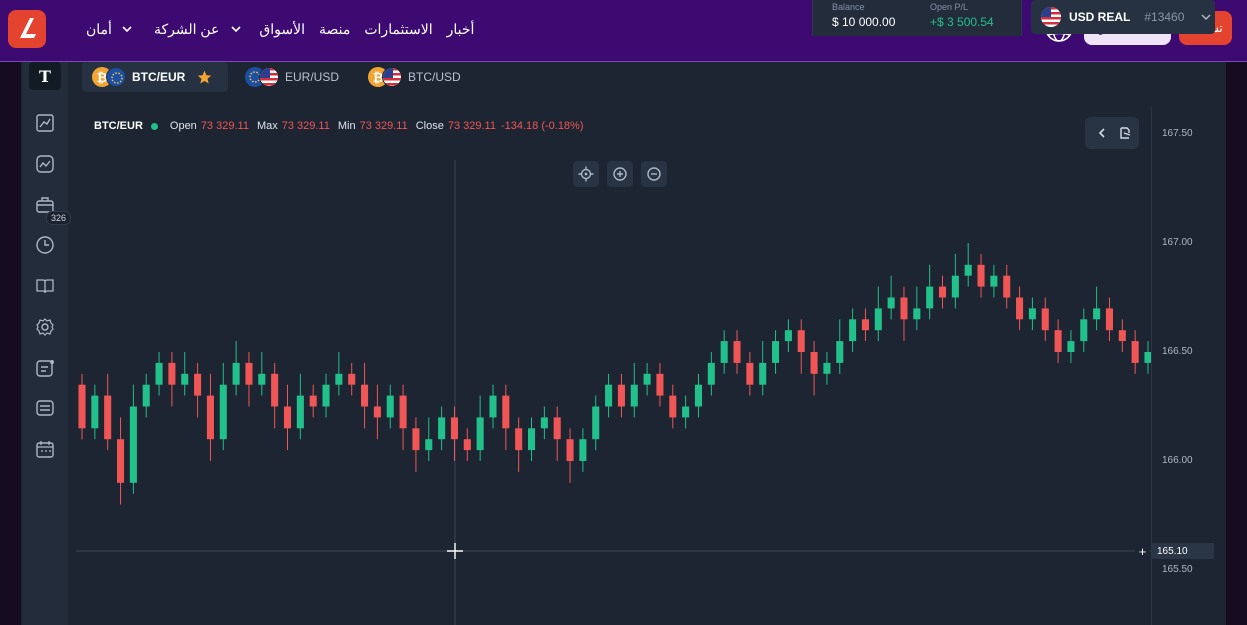 The width and height of the screenshot is (1247, 625). I want to click on legend-open-label: Open, so click(183, 126).